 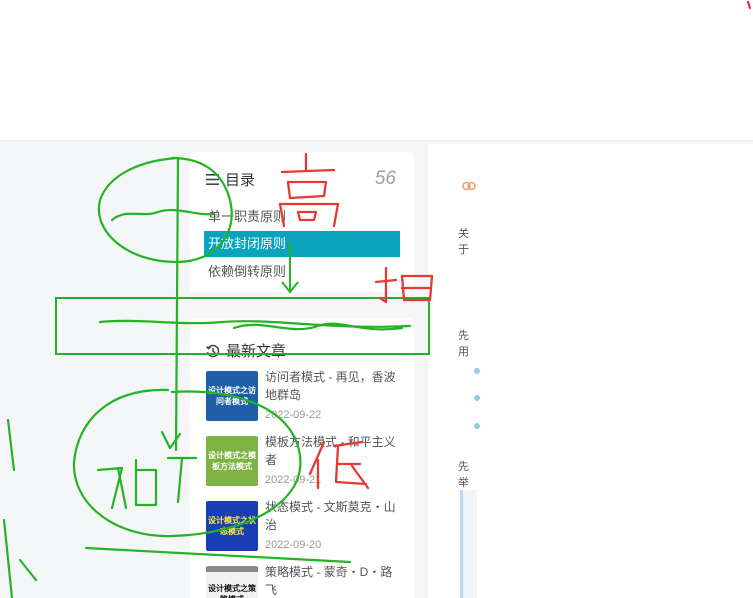 What do you see at coordinates (232, 582) in the screenshot?
I see `post-thumbnail: 设计模式之策略模式` at bounding box center [232, 582].